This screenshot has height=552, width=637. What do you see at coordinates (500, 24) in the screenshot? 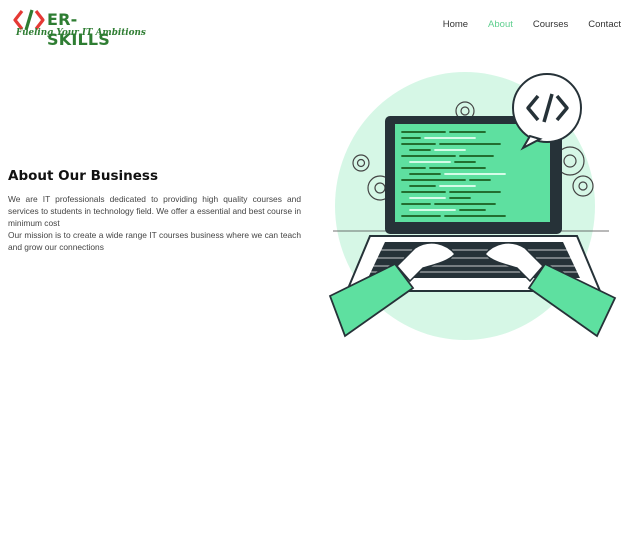
I see `nav-link-about: About` at bounding box center [500, 24].